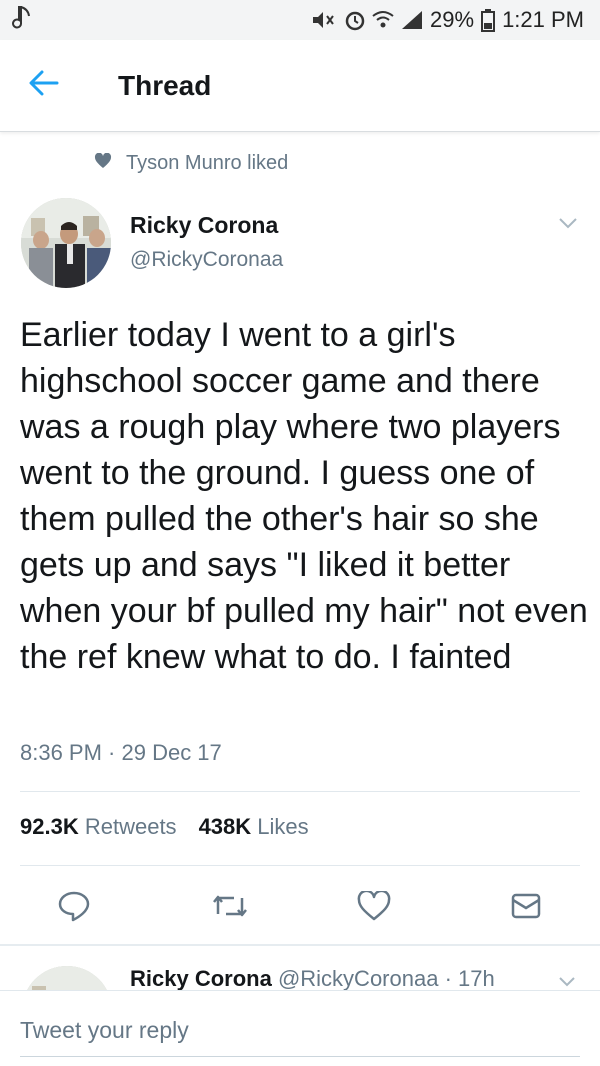 The image size is (600, 1066). I want to click on page-title: Thread, so click(165, 85).